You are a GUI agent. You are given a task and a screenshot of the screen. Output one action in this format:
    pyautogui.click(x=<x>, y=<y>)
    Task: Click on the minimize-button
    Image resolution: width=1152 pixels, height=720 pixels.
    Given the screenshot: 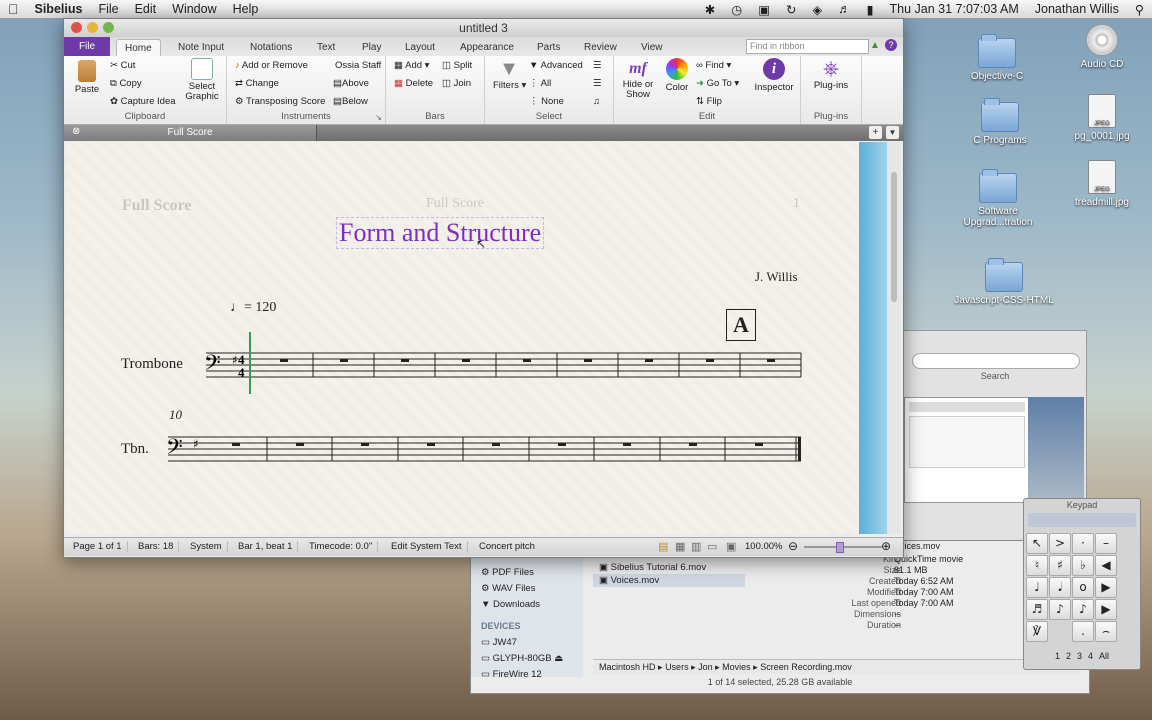 What is the action you would take?
    pyautogui.click(x=92, y=27)
    